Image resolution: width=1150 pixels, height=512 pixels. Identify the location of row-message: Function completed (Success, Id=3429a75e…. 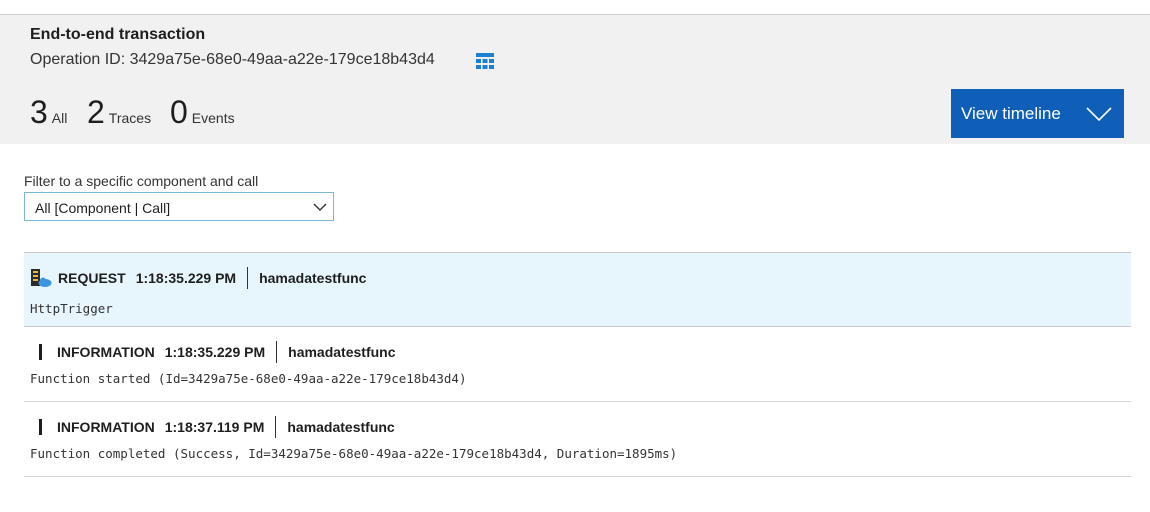
(354, 453).